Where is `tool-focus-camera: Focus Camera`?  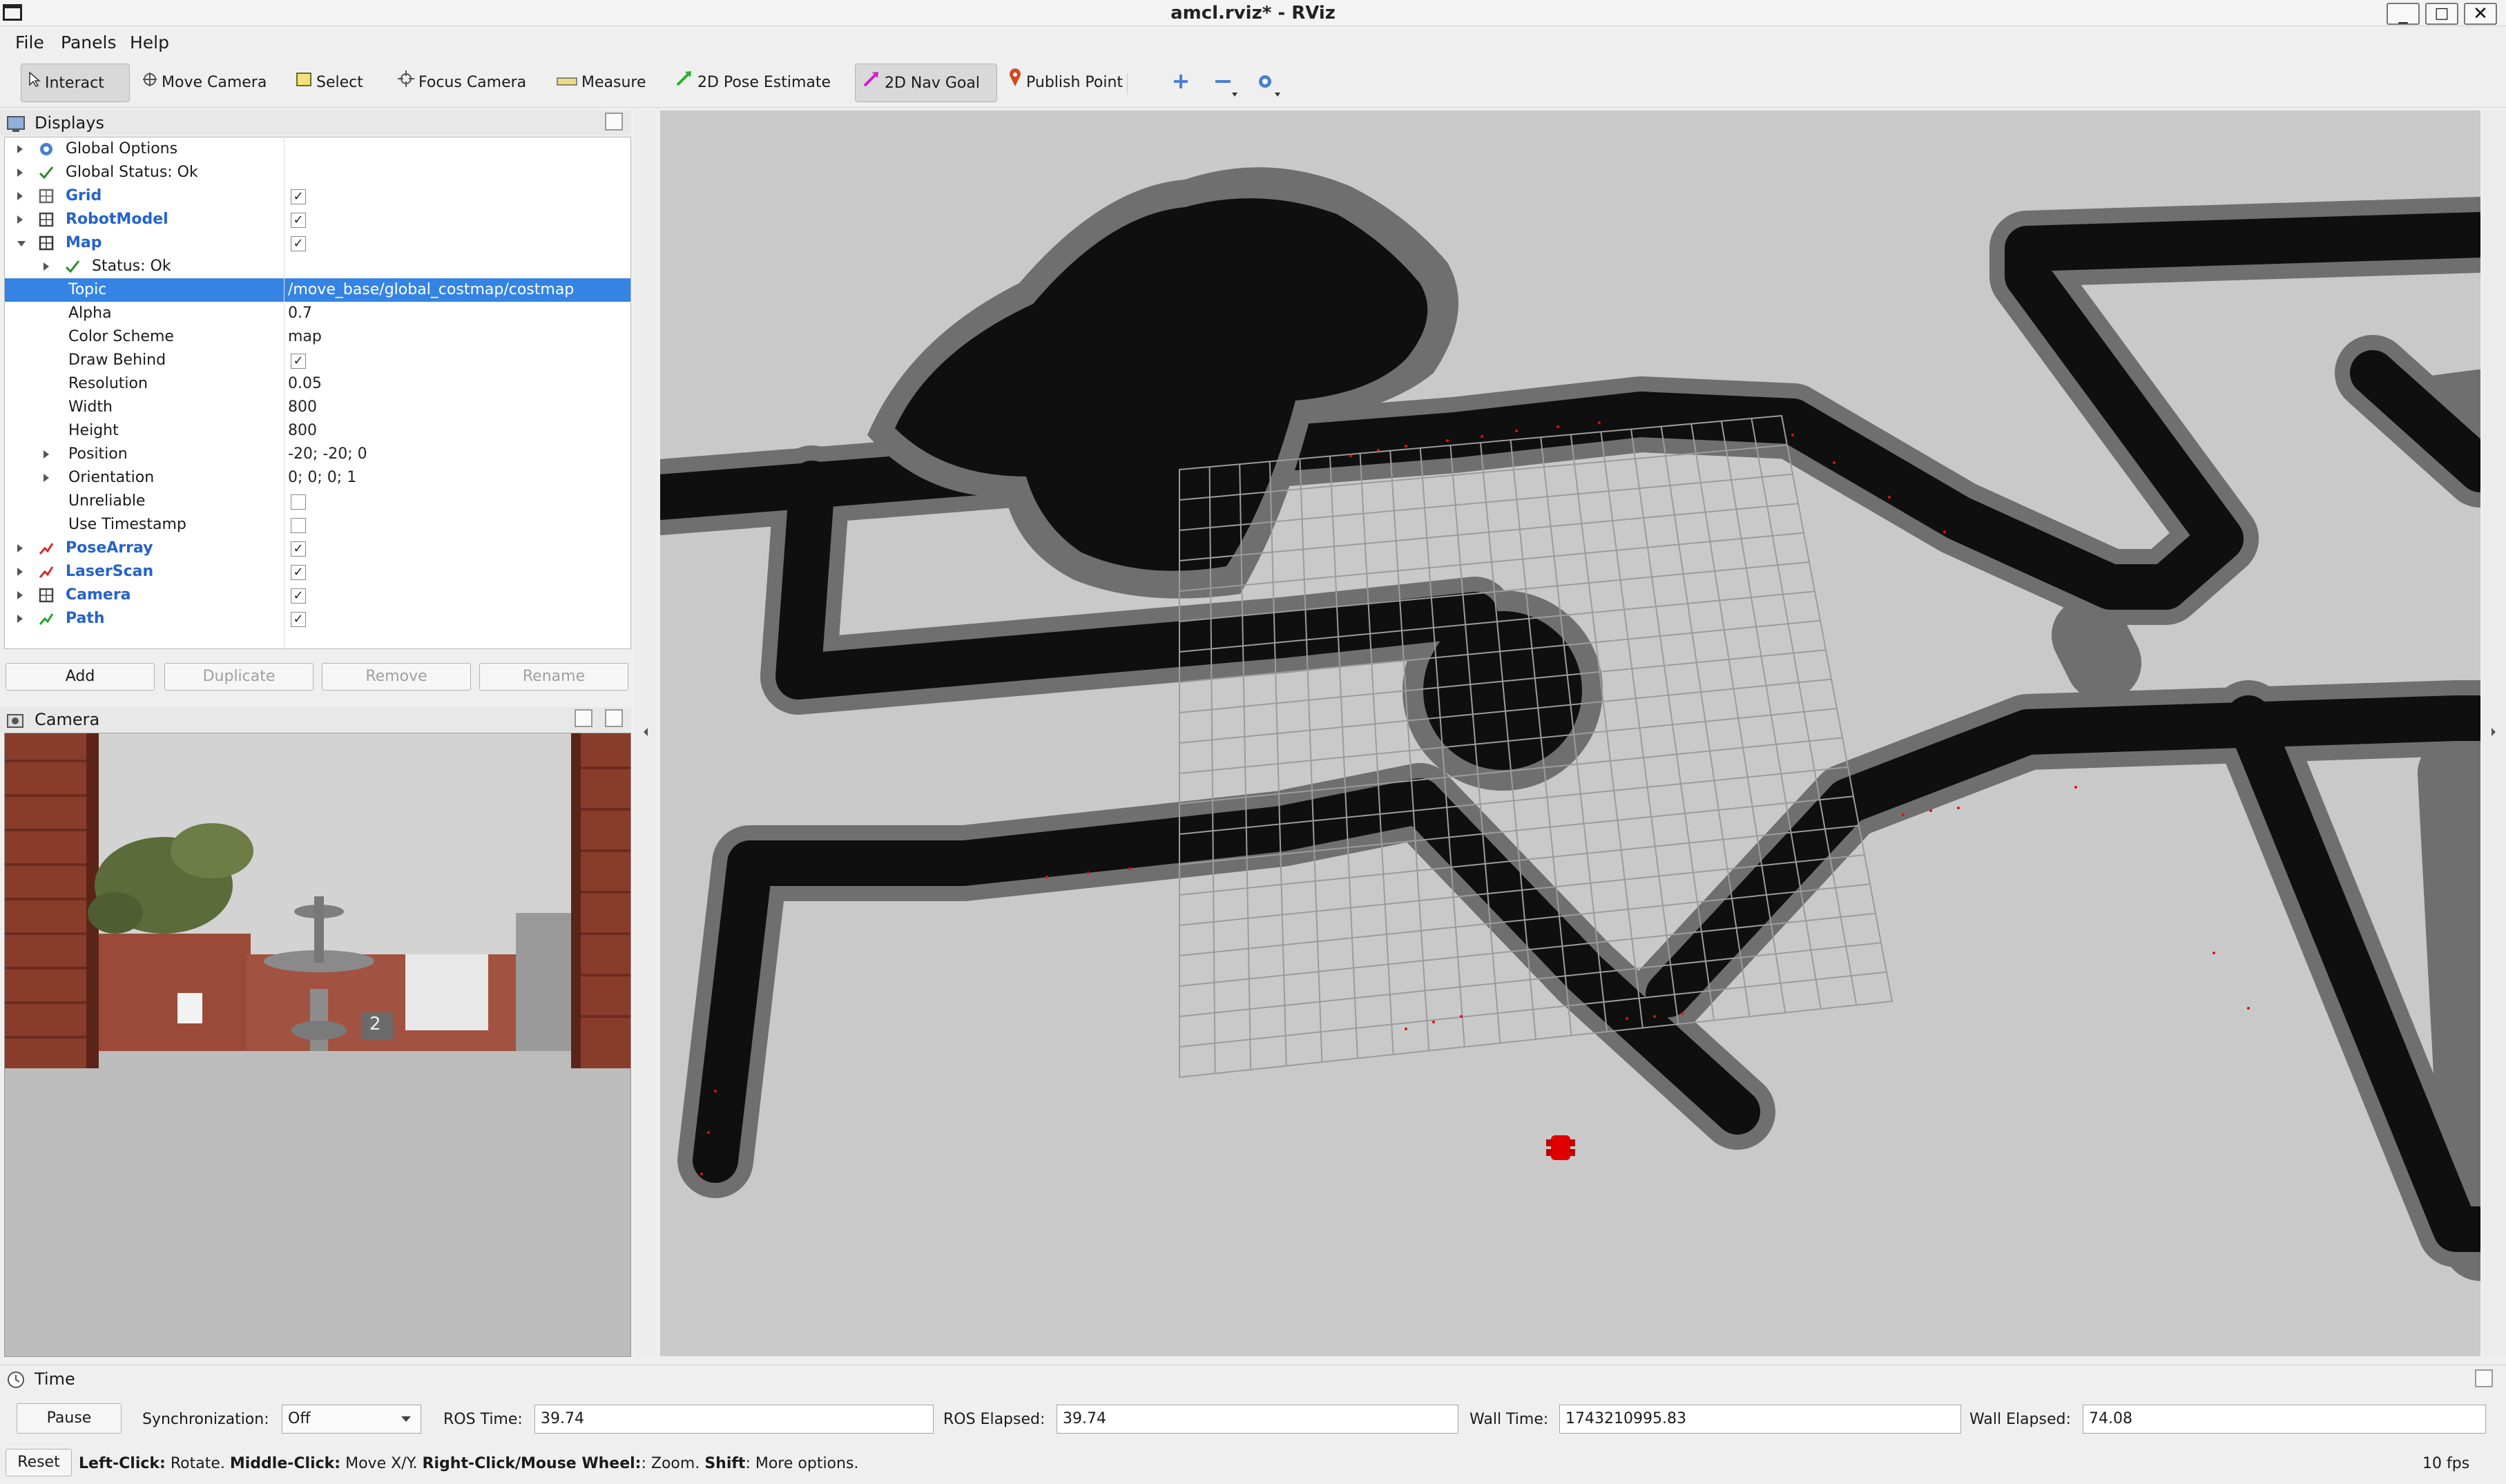
tool-focus-camera: Focus Camera is located at coordinates (462, 83).